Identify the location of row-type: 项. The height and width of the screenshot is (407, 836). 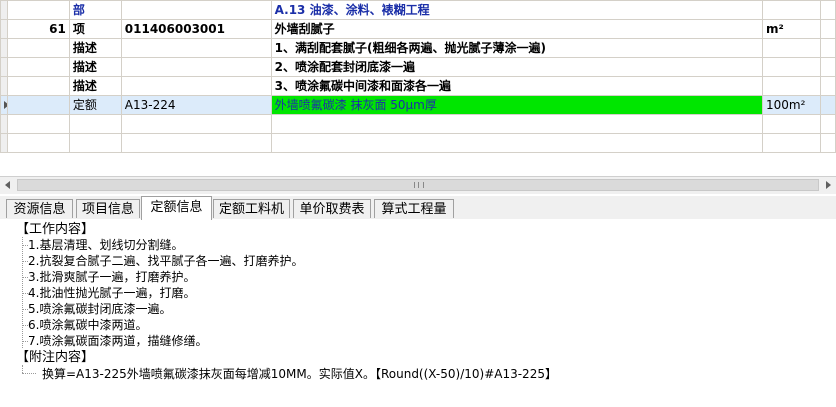
(95, 29).